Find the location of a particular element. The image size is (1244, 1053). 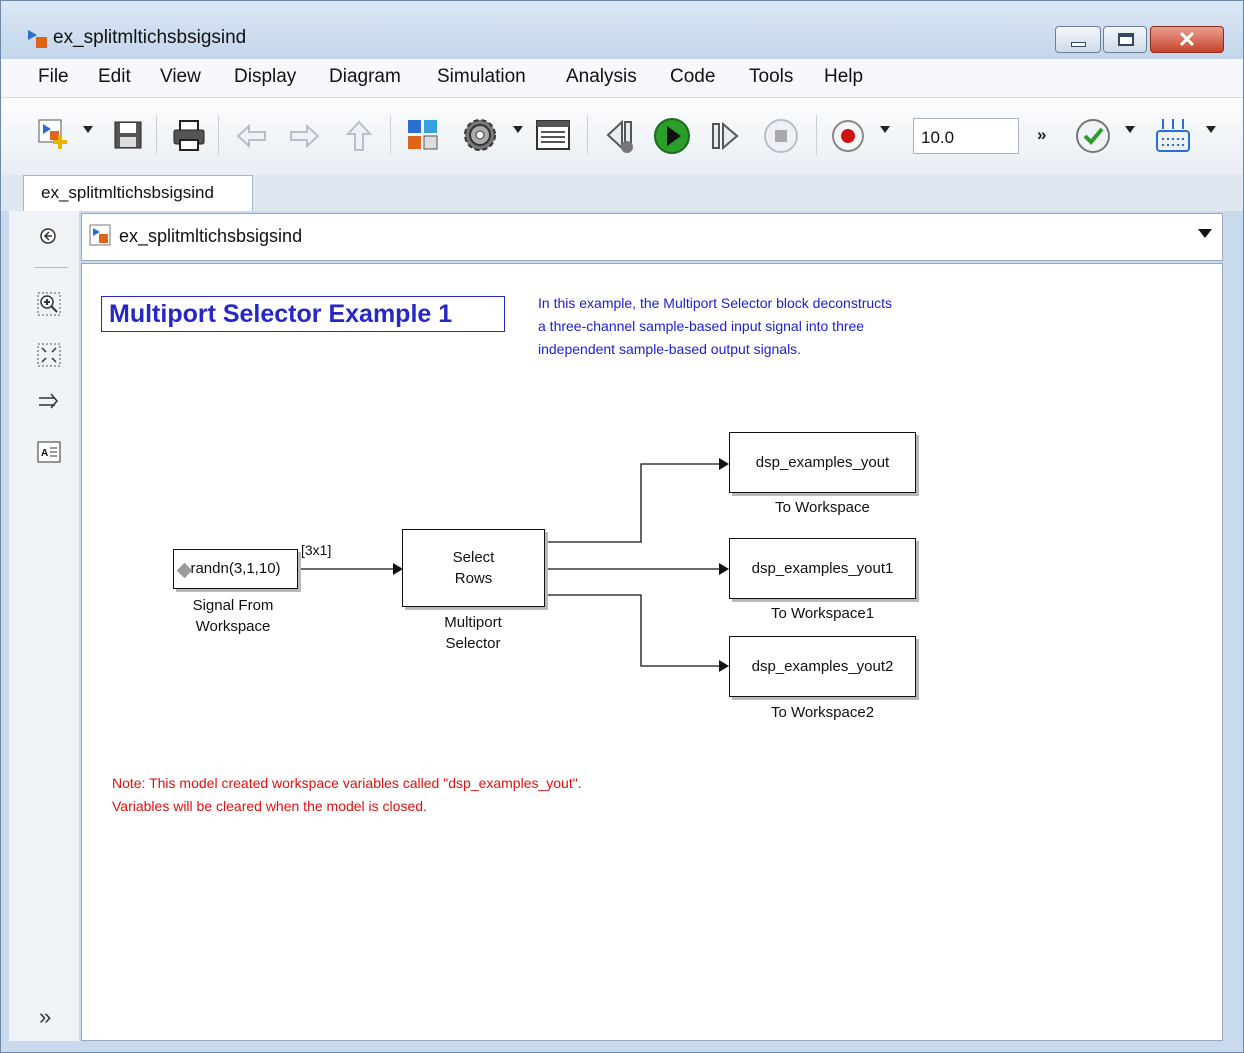

multiport-selector-block: Select Rows is located at coordinates (473, 568).